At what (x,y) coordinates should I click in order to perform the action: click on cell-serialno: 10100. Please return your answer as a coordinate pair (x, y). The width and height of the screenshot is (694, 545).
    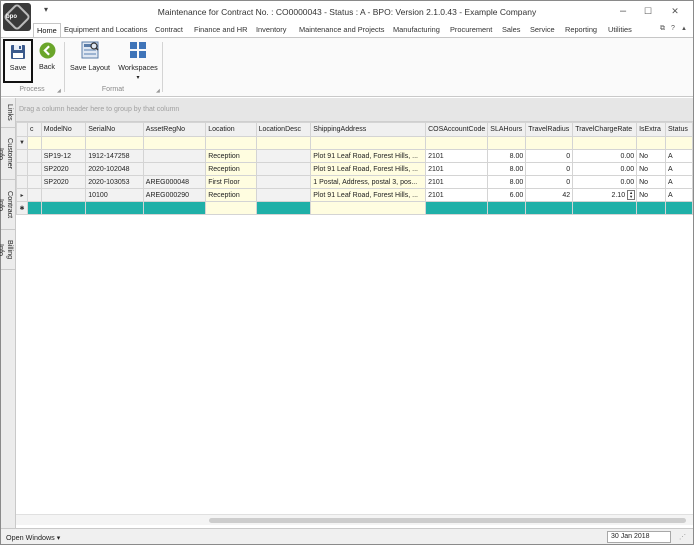
    Looking at the image, I should click on (114, 195).